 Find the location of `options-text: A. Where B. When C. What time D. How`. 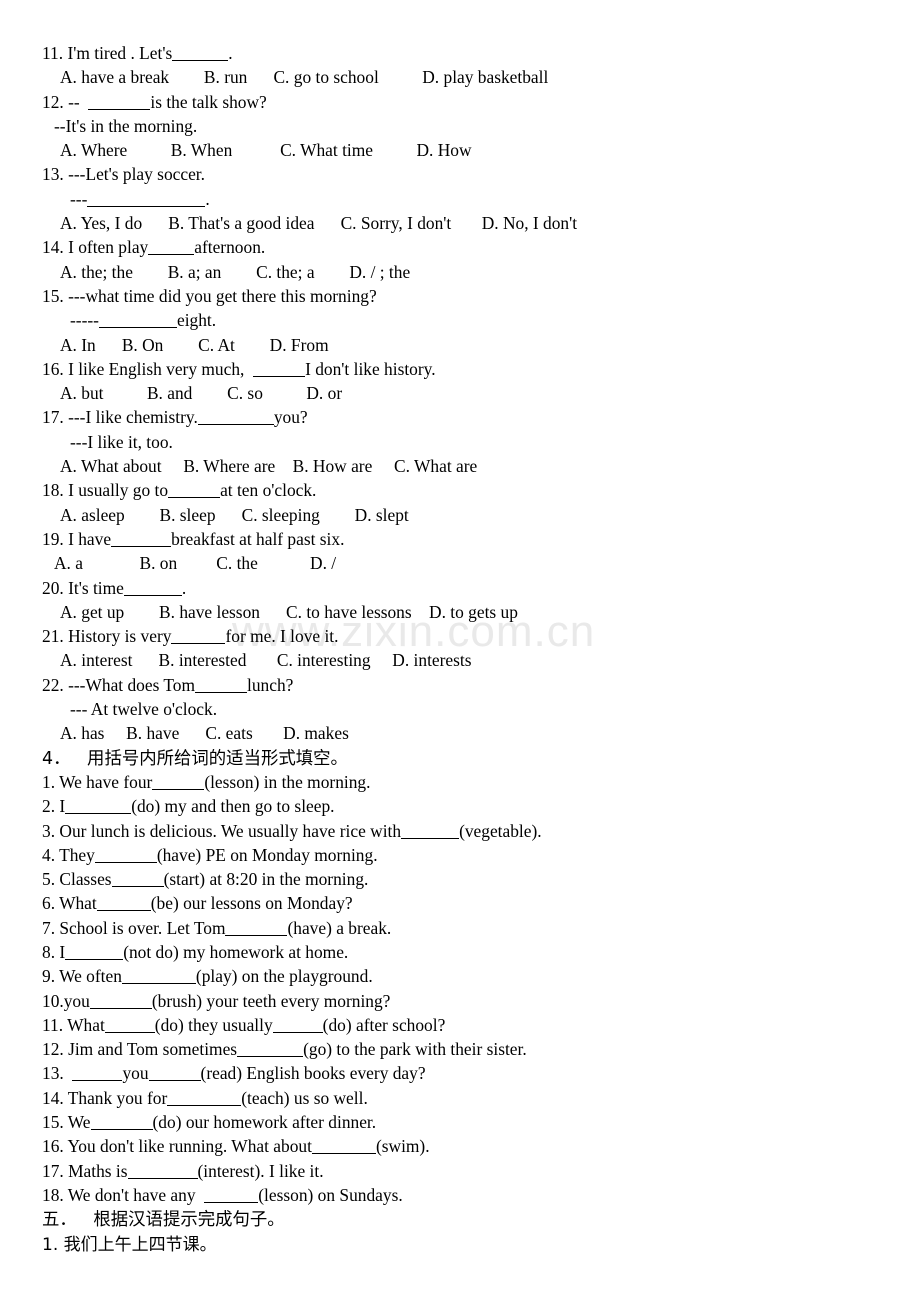

options-text: A. Where B. When C. What time D. How is located at coordinates (266, 150).